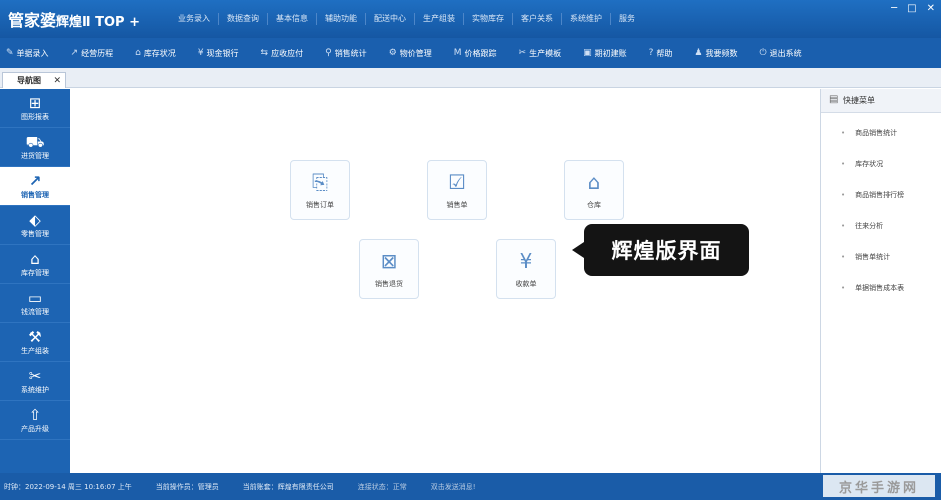 The height and width of the screenshot is (500, 941). I want to click on toolbar-label: 价格跟踪, so click(480, 53).